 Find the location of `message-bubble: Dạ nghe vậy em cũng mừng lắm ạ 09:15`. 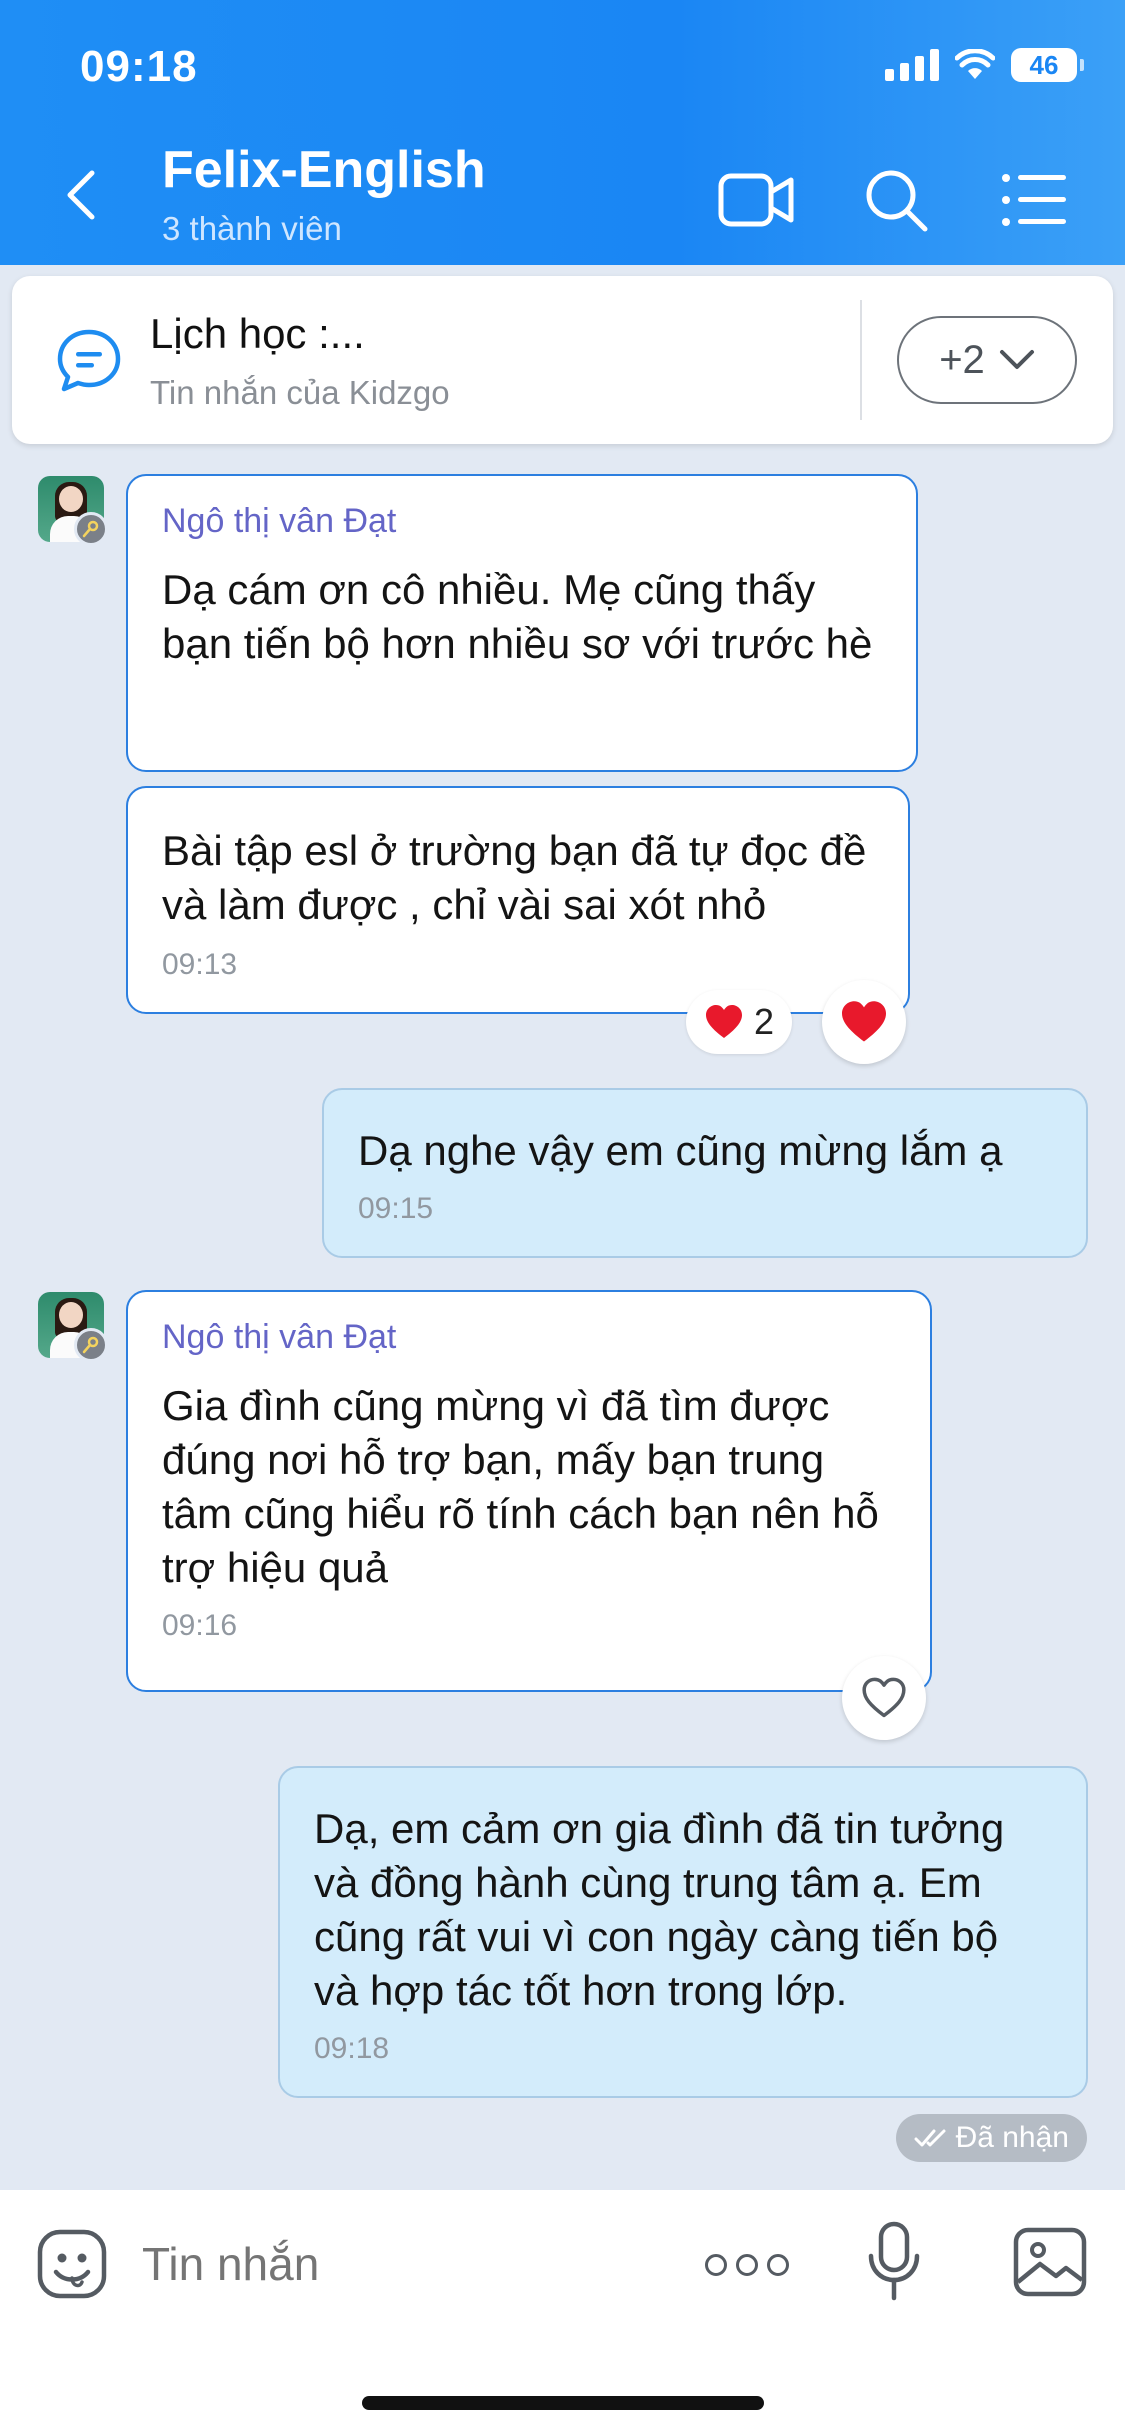

message-bubble: Dạ nghe vậy em cũng mừng lắm ạ 09:15 is located at coordinates (705, 1173).